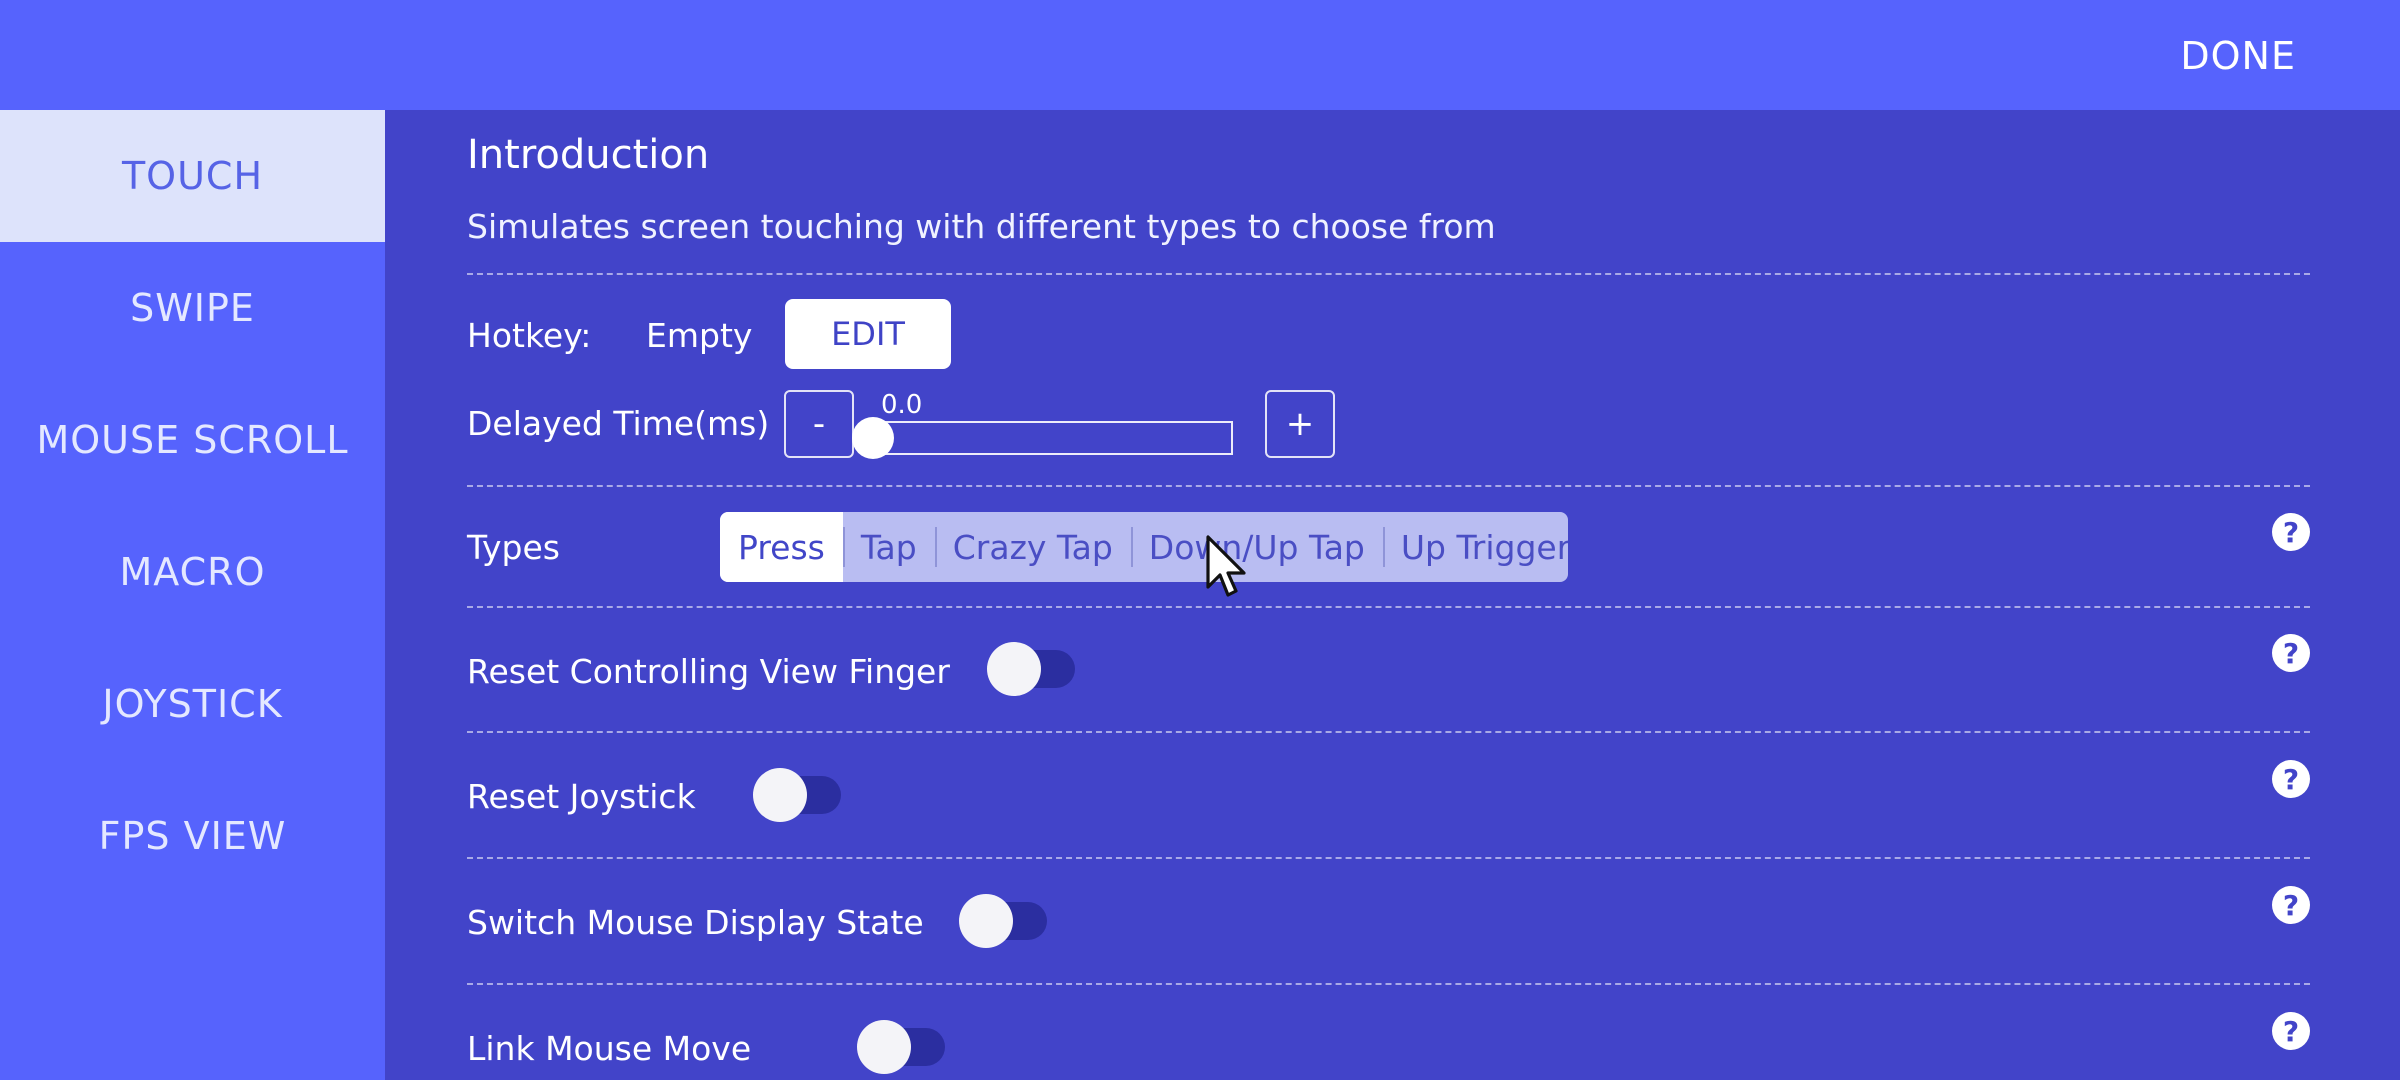  I want to click on type-option-tap: Tap, so click(888, 547).